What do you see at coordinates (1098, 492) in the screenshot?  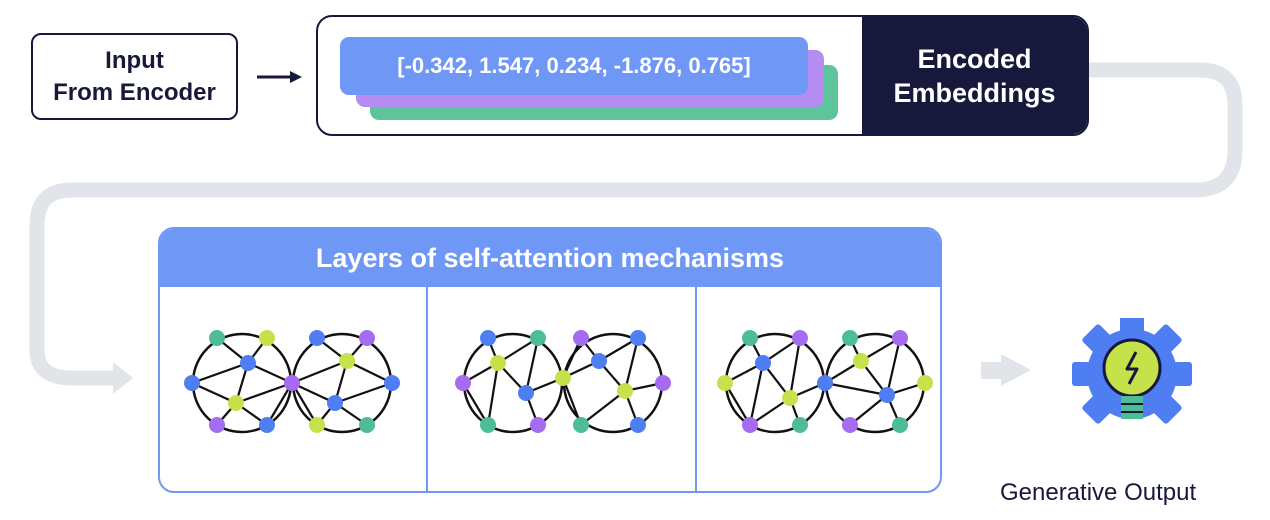 I see `generative-output-label: Generative Output` at bounding box center [1098, 492].